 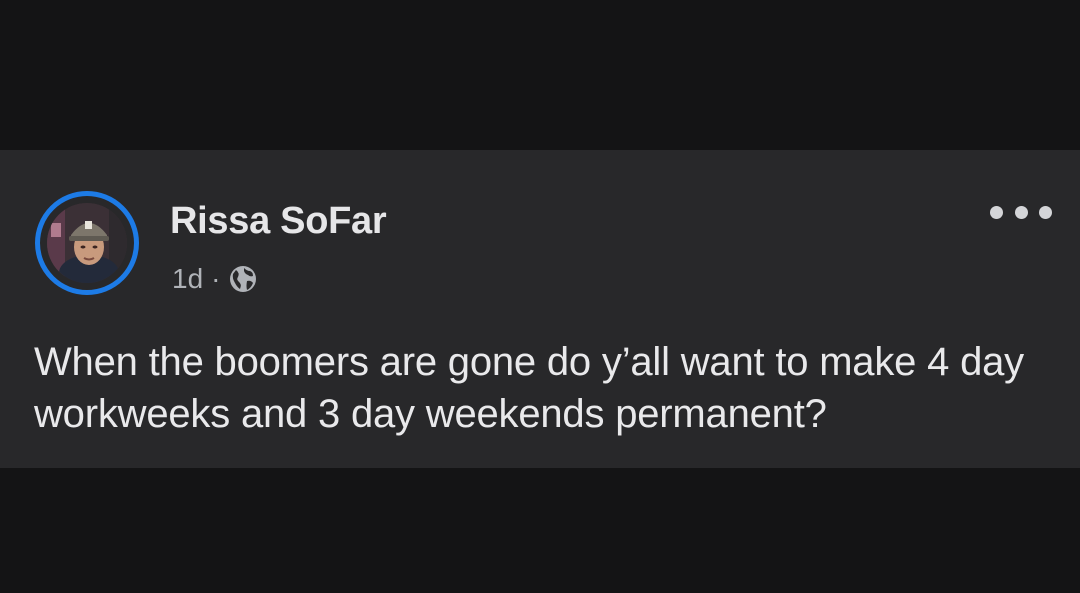 I want to click on author-name: Rissa SoFar, so click(x=278, y=221).